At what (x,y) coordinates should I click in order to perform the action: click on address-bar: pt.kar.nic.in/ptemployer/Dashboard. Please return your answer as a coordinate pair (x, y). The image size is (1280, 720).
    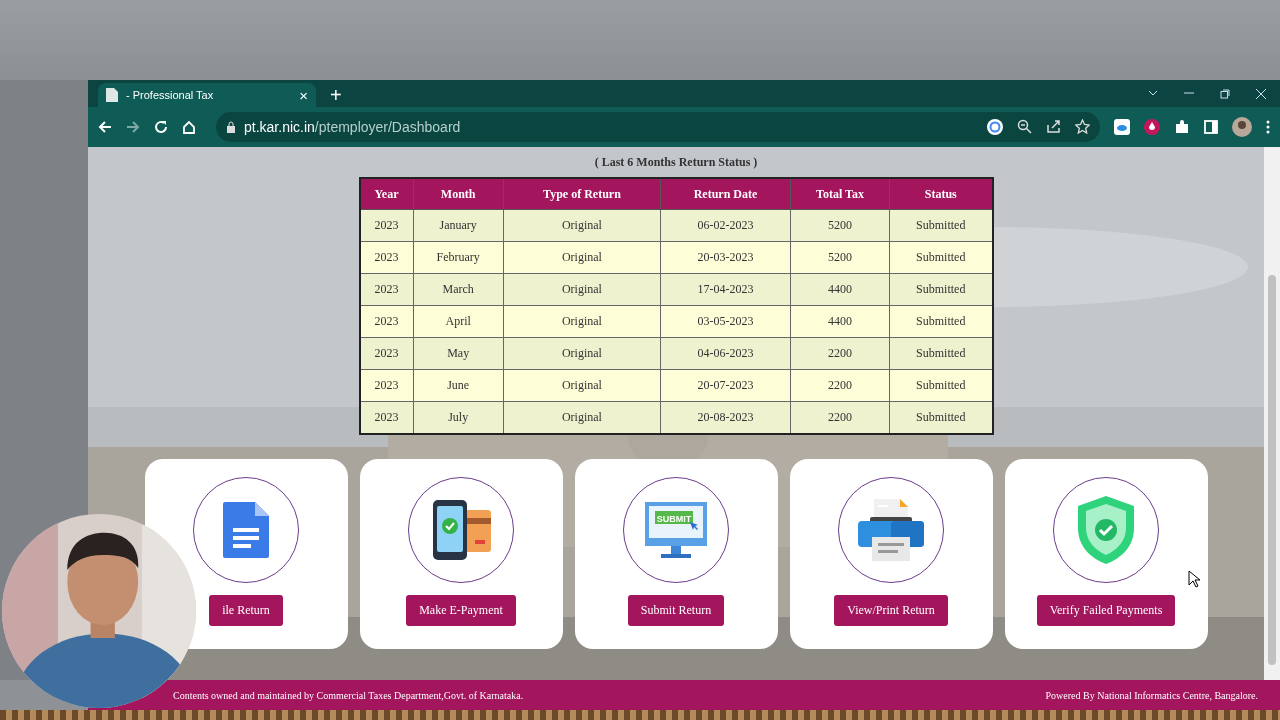
    Looking at the image, I should click on (658, 127).